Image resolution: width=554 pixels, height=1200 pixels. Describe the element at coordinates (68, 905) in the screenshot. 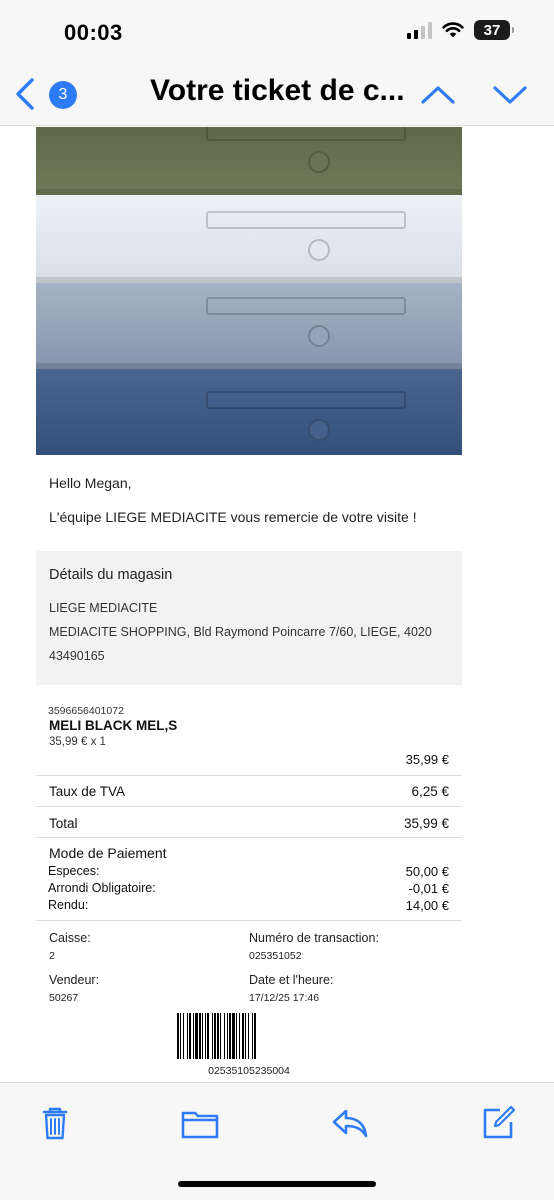

I see `payment-label-change: Rendu:` at that location.